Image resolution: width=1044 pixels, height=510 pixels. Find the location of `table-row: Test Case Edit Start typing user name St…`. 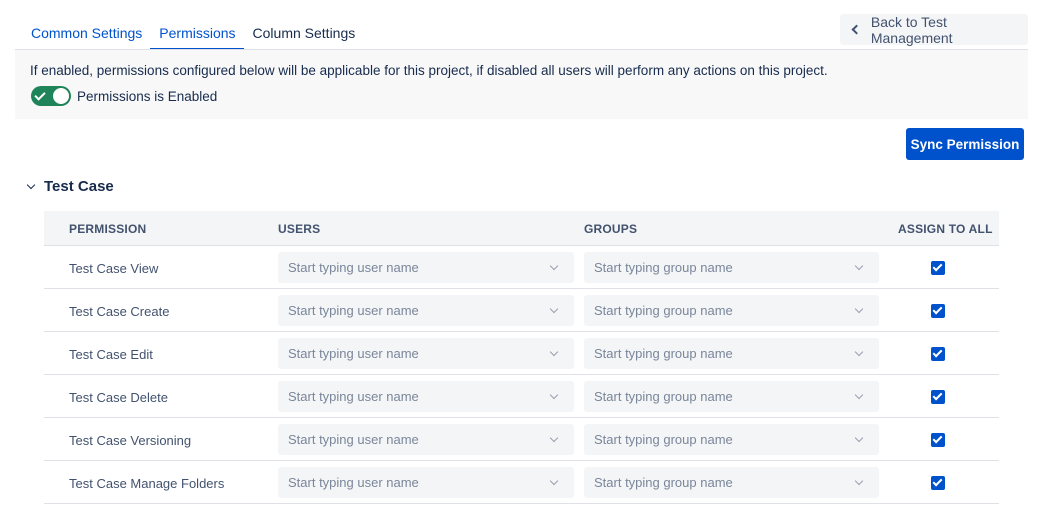

table-row: Test Case Edit Start typing user name St… is located at coordinates (521, 353).